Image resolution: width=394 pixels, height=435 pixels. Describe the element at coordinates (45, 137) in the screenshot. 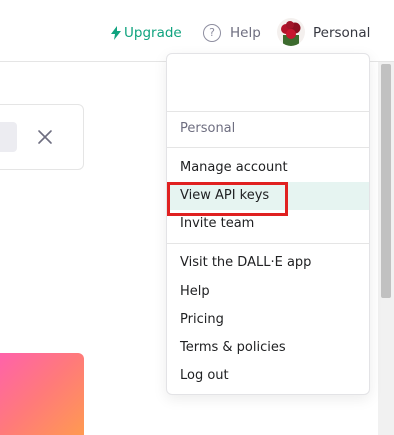

I see `close-icon` at that location.